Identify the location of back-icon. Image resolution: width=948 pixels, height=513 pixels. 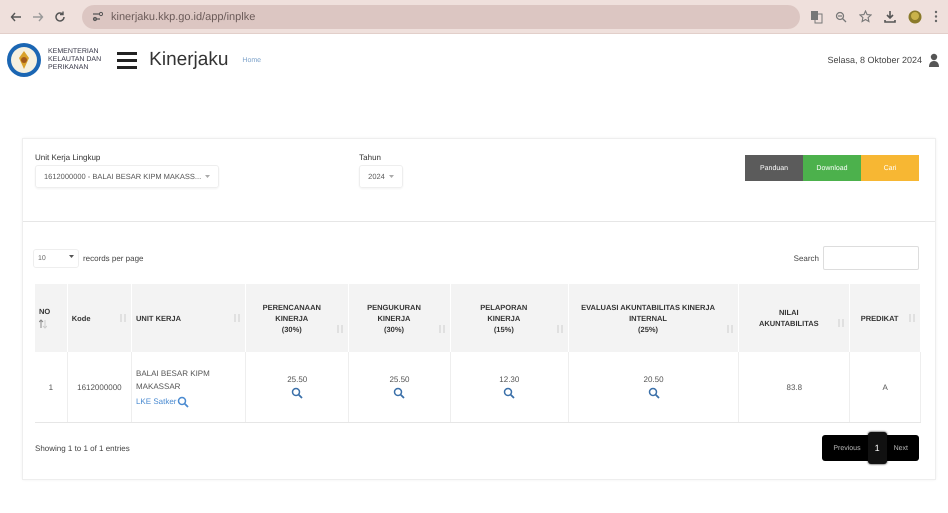
(16, 16).